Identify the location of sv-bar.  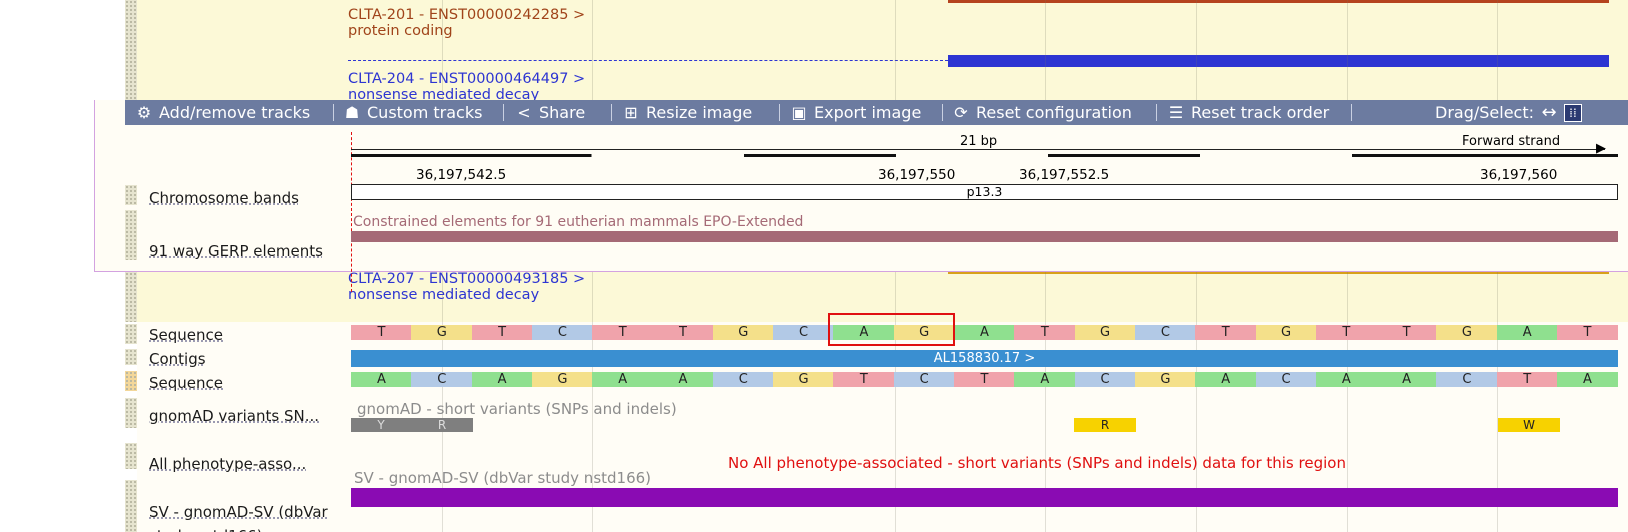
(984, 497).